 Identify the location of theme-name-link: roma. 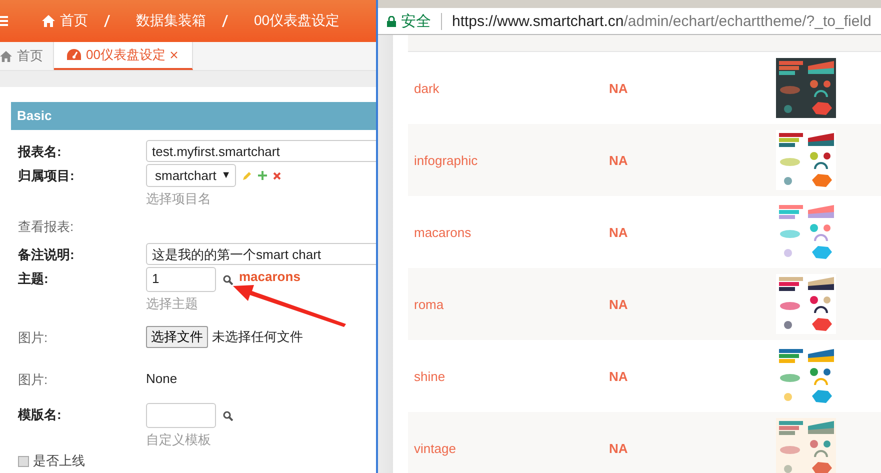
(508, 304).